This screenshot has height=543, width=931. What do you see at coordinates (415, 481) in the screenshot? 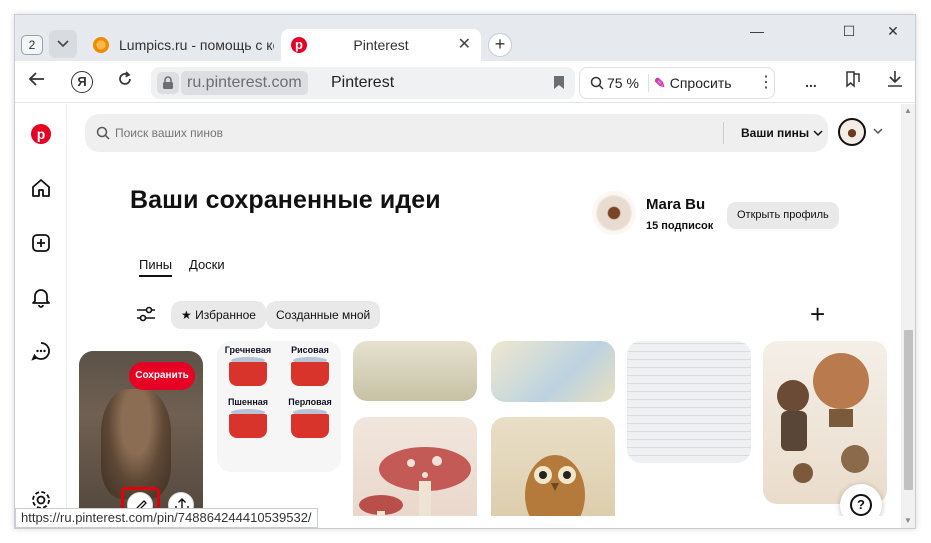
I see `mushroom-illustration` at bounding box center [415, 481].